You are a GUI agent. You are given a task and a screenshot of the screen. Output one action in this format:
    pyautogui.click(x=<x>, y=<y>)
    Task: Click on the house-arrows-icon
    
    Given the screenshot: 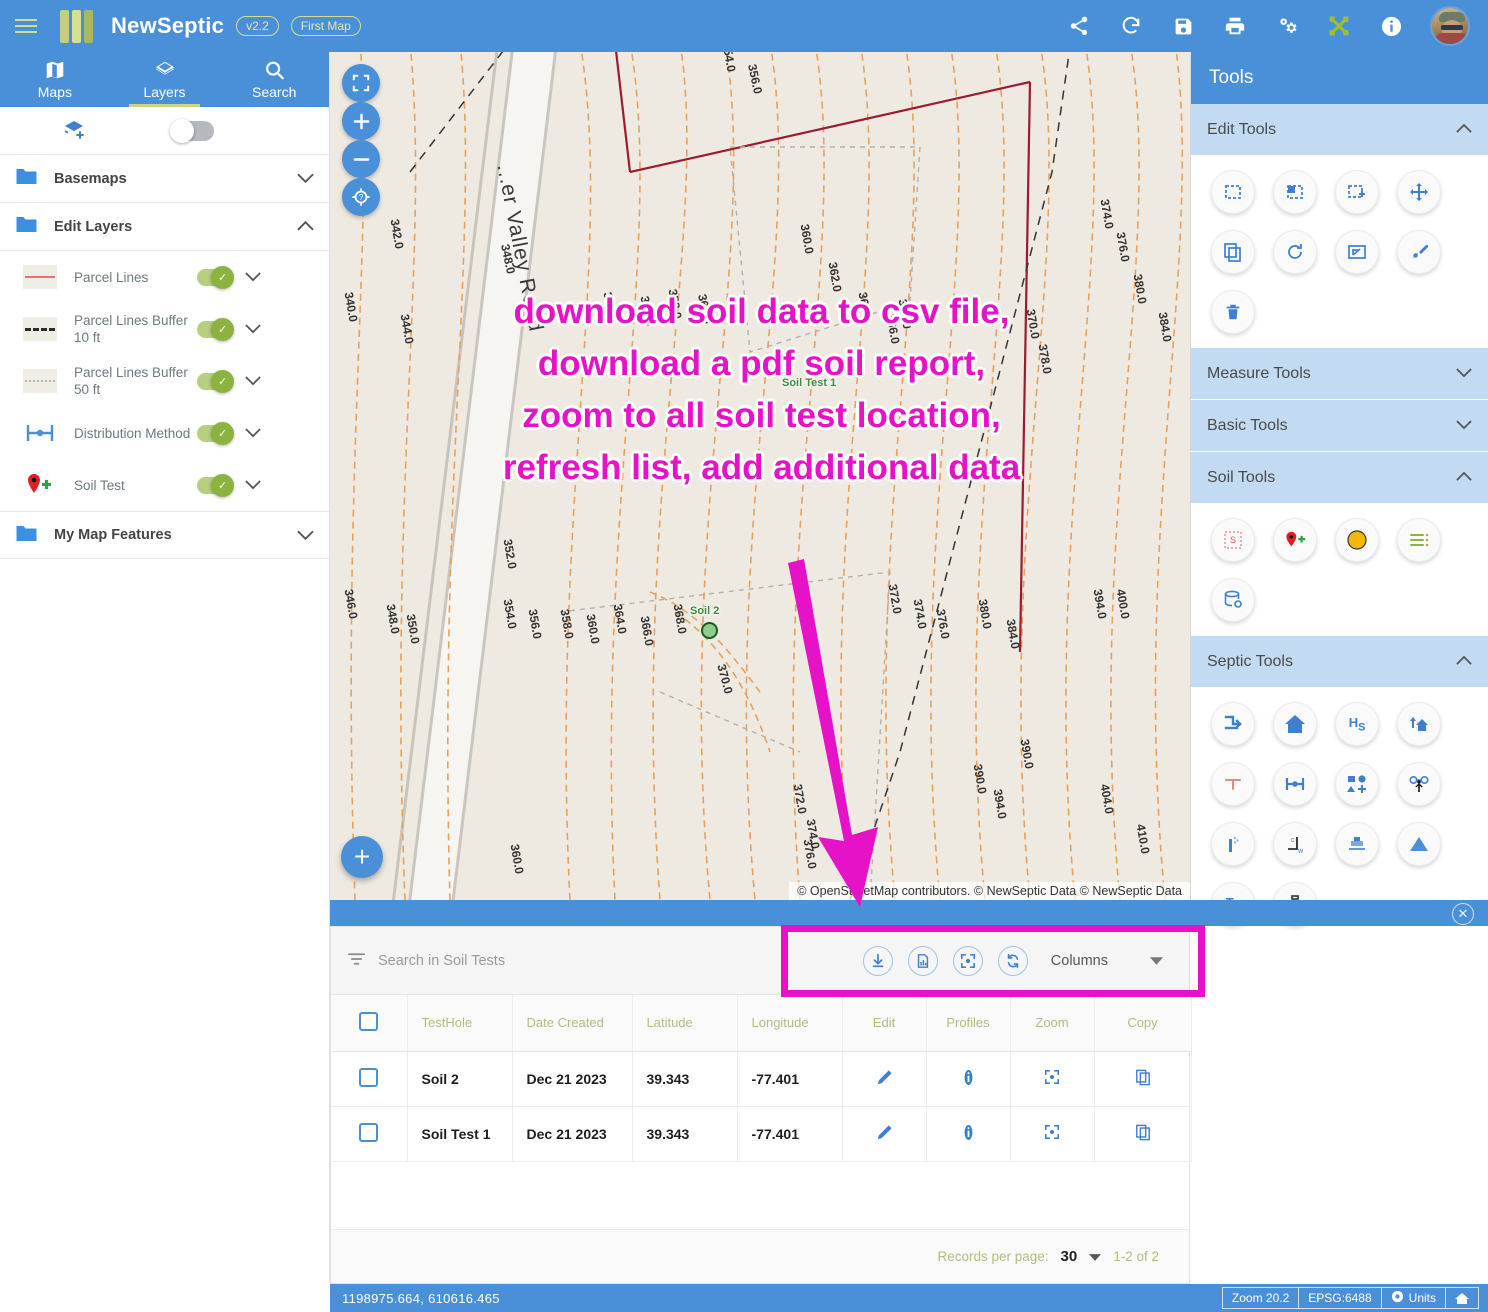 What is the action you would take?
    pyautogui.click(x=1419, y=724)
    